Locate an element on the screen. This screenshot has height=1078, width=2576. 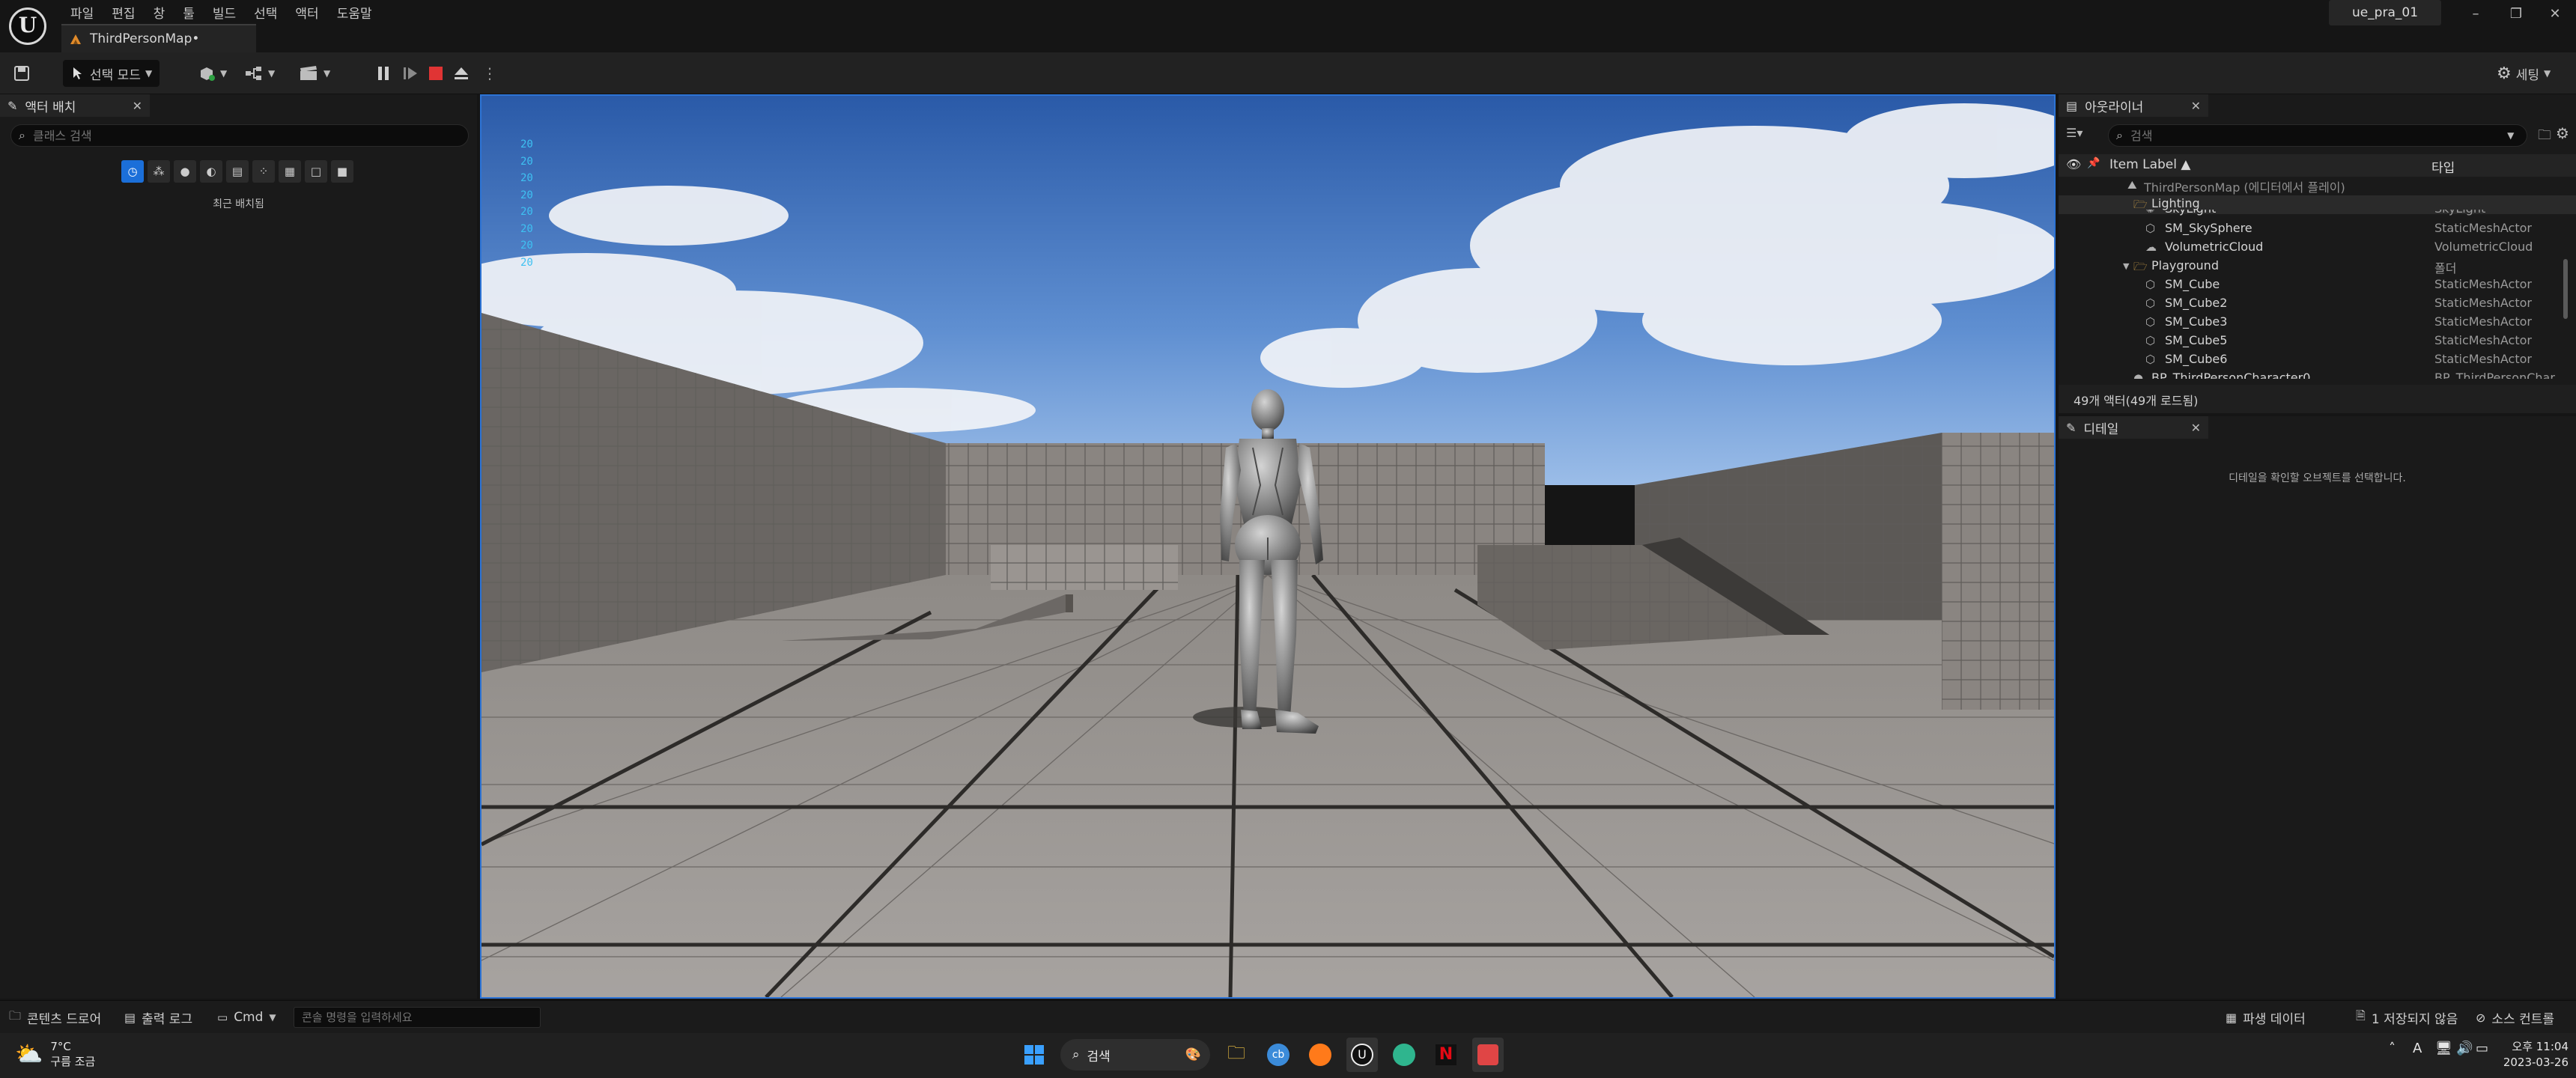
menu-help: 도움말 is located at coordinates (354, 11).